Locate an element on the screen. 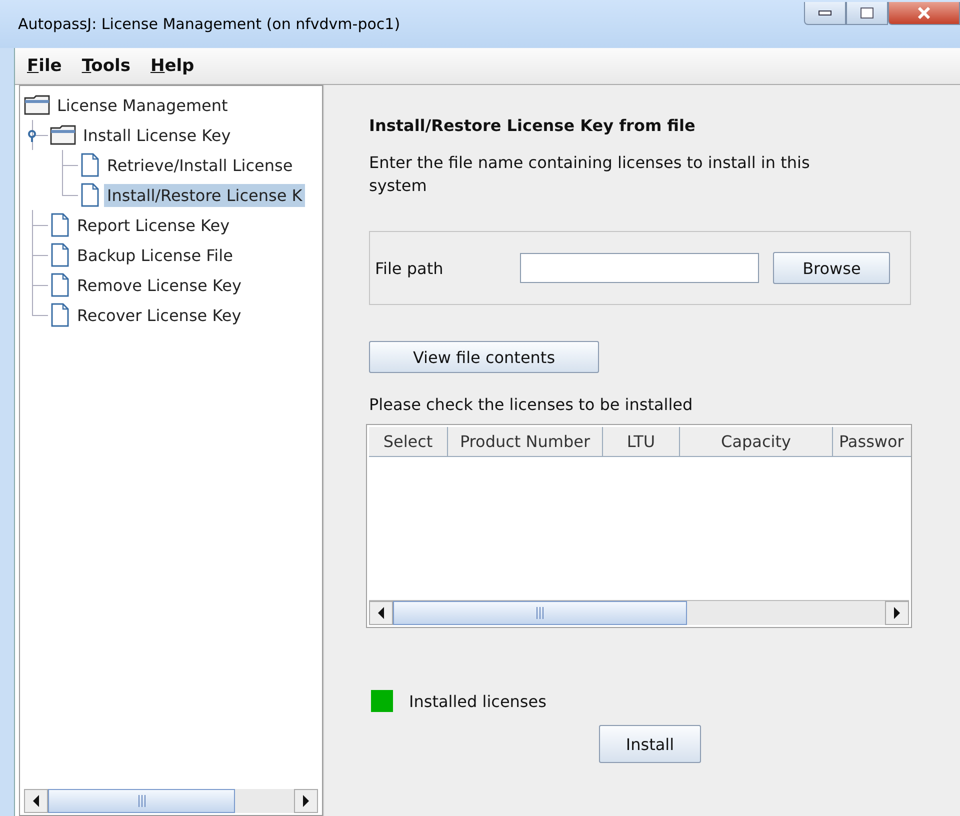 The image size is (960, 816). view-file-contents-button: View file contents is located at coordinates (484, 357).